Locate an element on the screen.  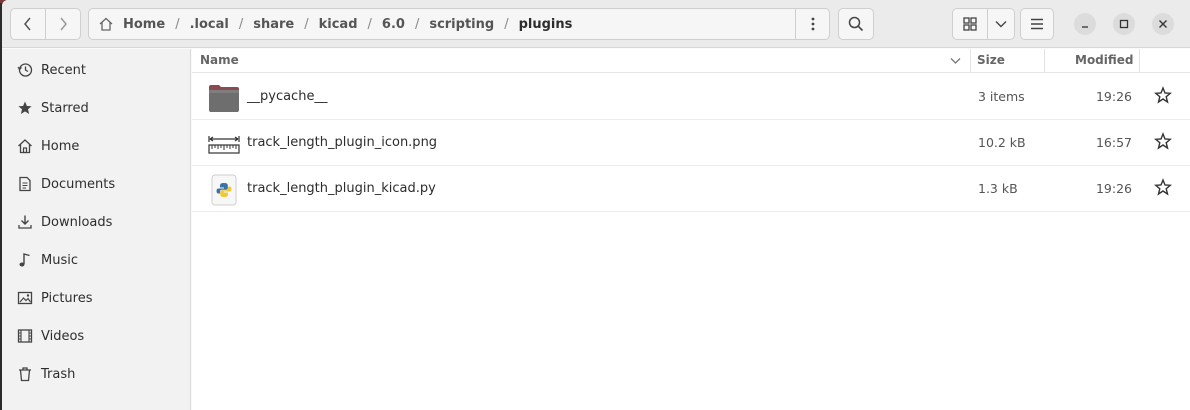
sidebar-item-label: Pictures is located at coordinates (67, 298).